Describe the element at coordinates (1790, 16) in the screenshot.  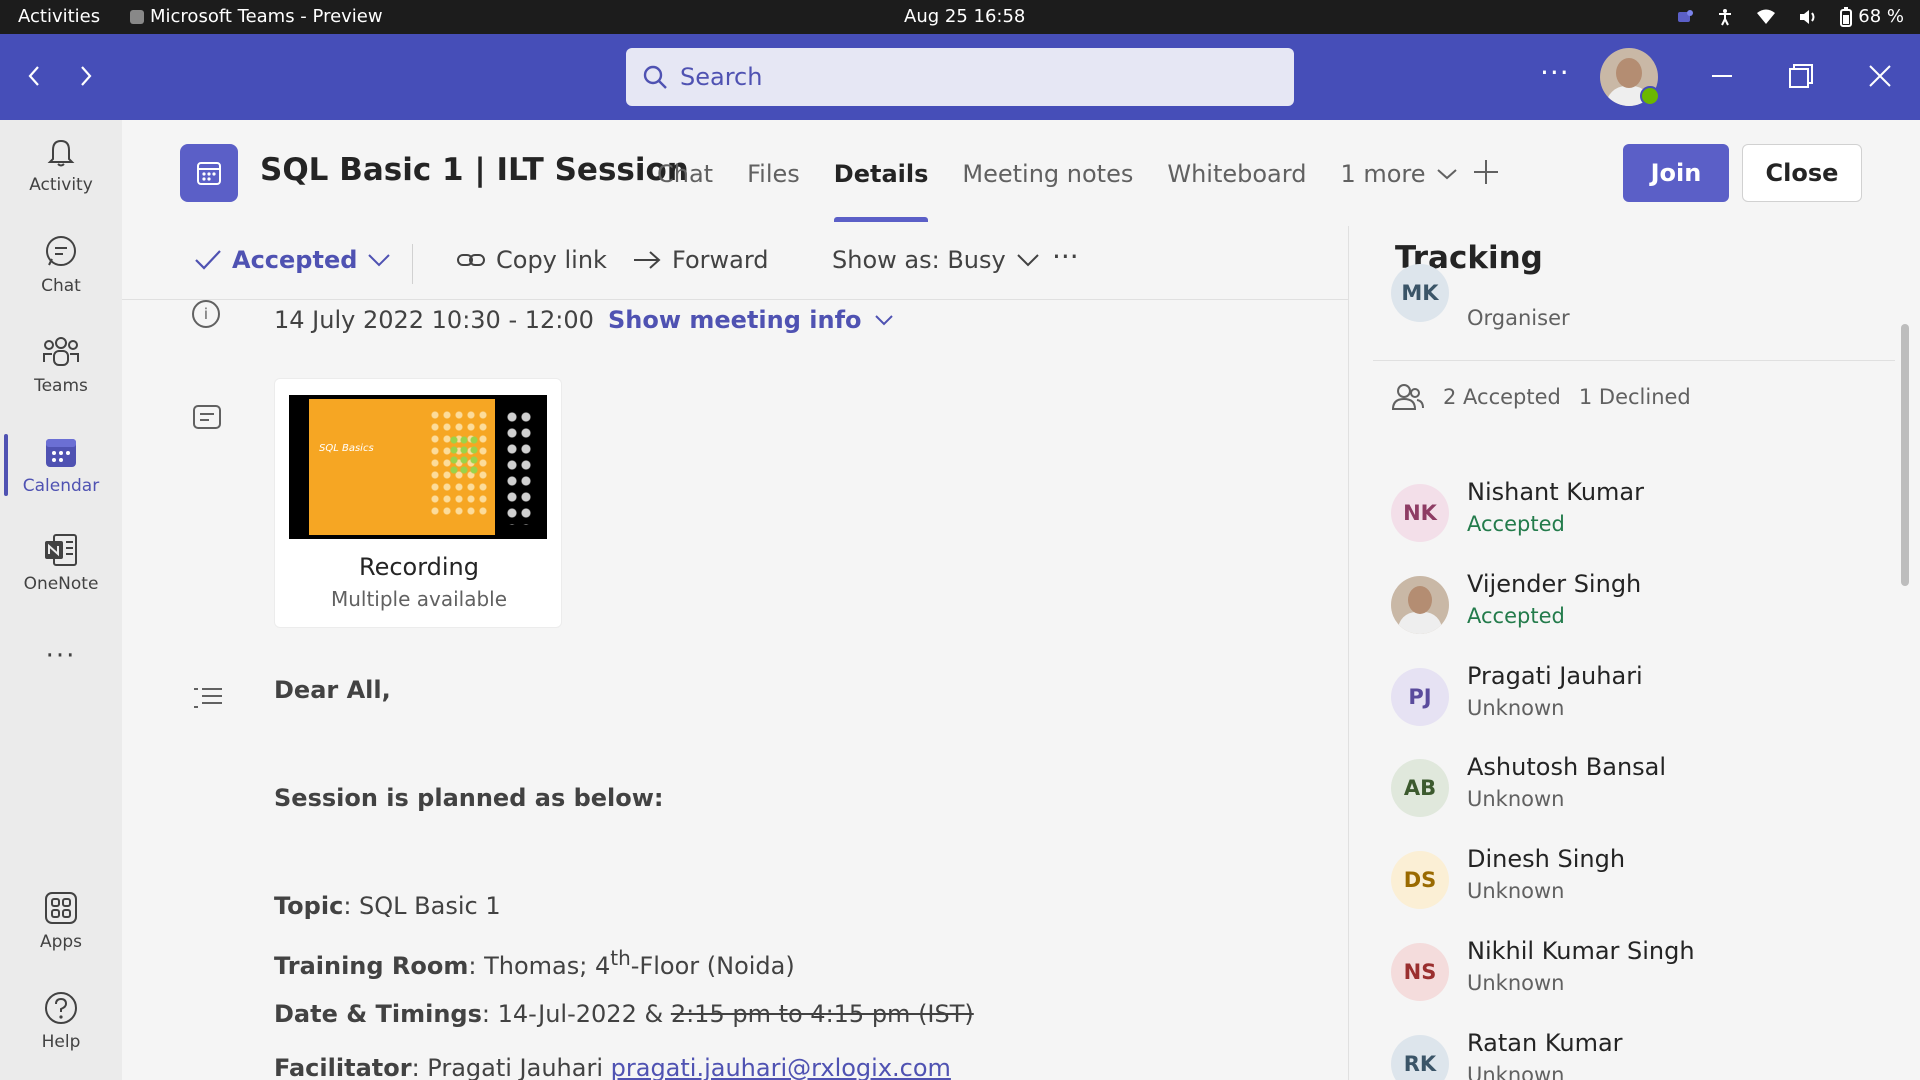
I see `system-tray: 68 %` at that location.